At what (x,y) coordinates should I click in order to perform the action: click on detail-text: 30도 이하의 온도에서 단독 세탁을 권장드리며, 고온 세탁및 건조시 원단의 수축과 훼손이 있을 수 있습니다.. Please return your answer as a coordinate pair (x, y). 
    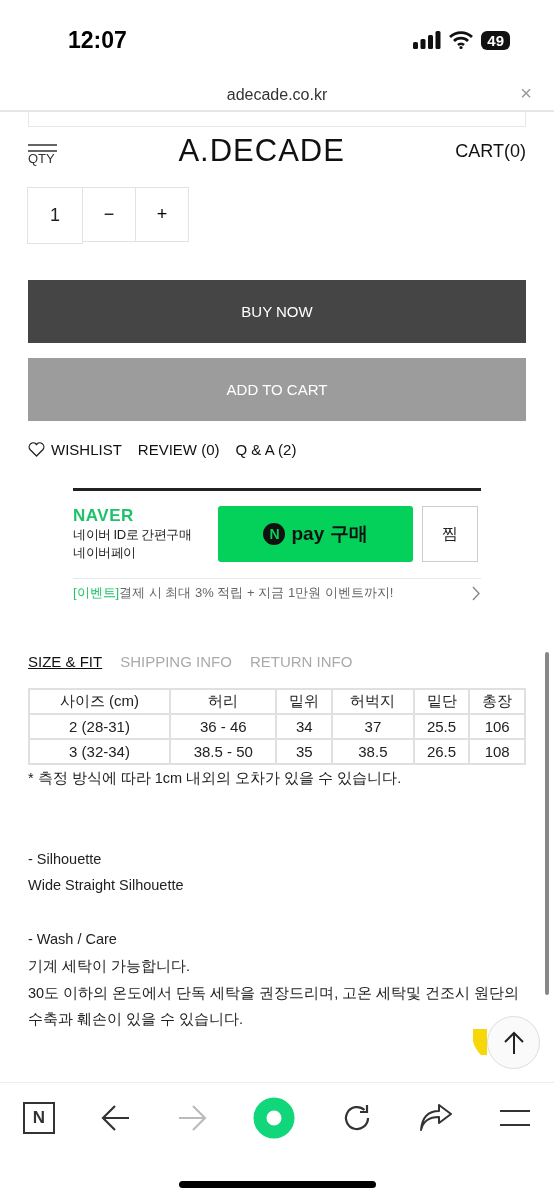
    Looking at the image, I should click on (274, 1006).